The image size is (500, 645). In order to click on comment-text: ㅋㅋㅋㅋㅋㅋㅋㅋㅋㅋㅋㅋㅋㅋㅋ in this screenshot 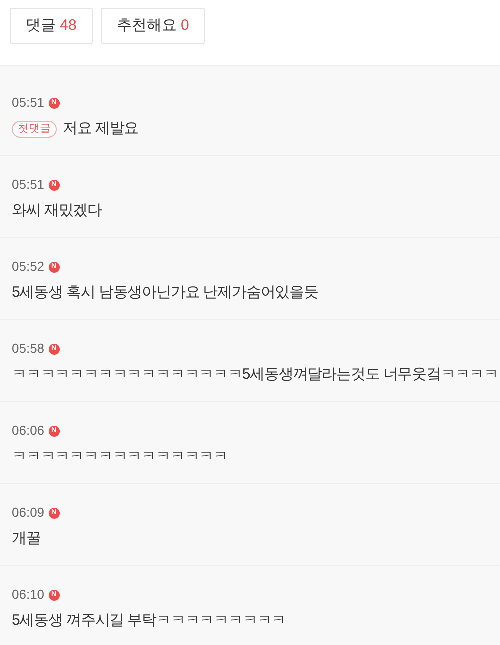, I will do `click(120, 457)`.